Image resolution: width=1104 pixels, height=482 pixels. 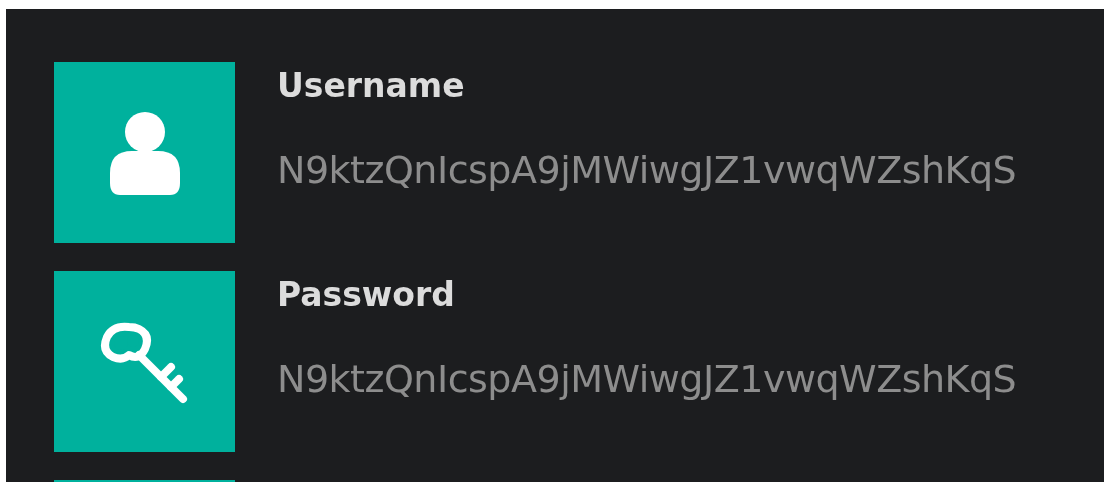 I want to click on user-icon, so click(x=144, y=152).